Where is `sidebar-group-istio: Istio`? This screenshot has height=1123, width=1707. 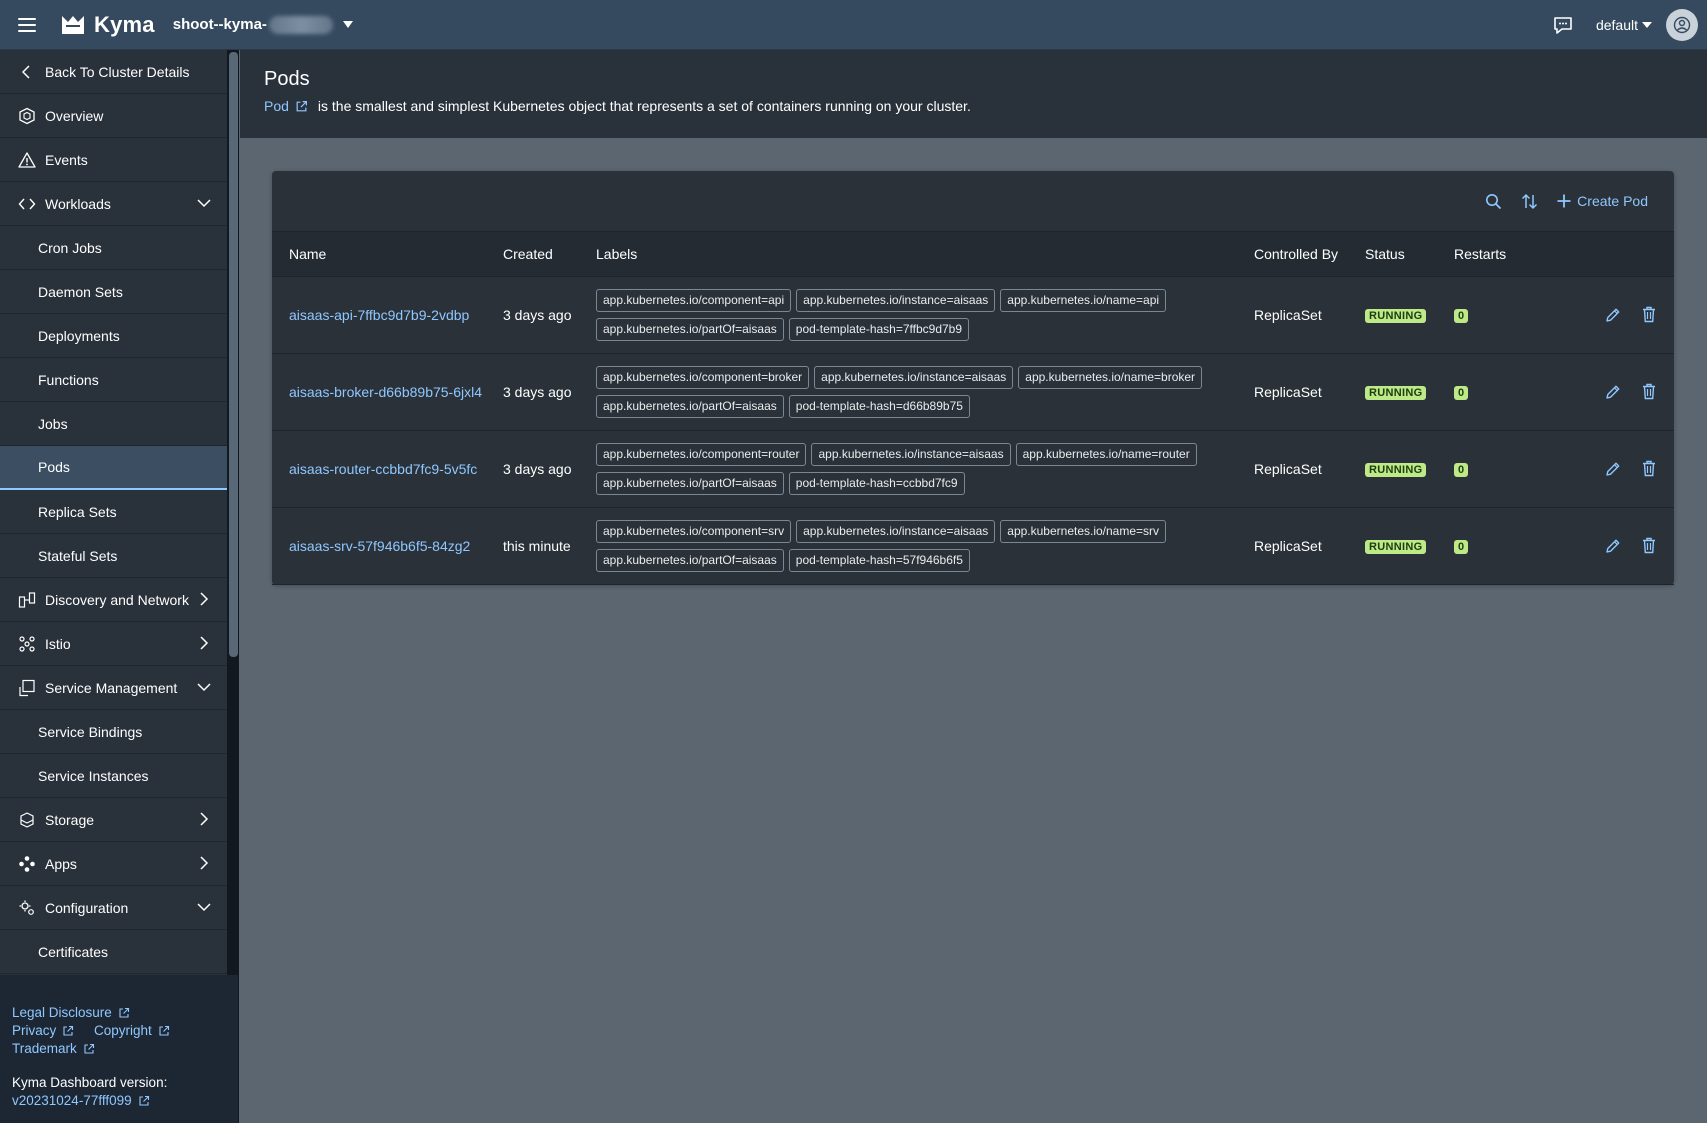 sidebar-group-istio: Istio is located at coordinates (113, 644).